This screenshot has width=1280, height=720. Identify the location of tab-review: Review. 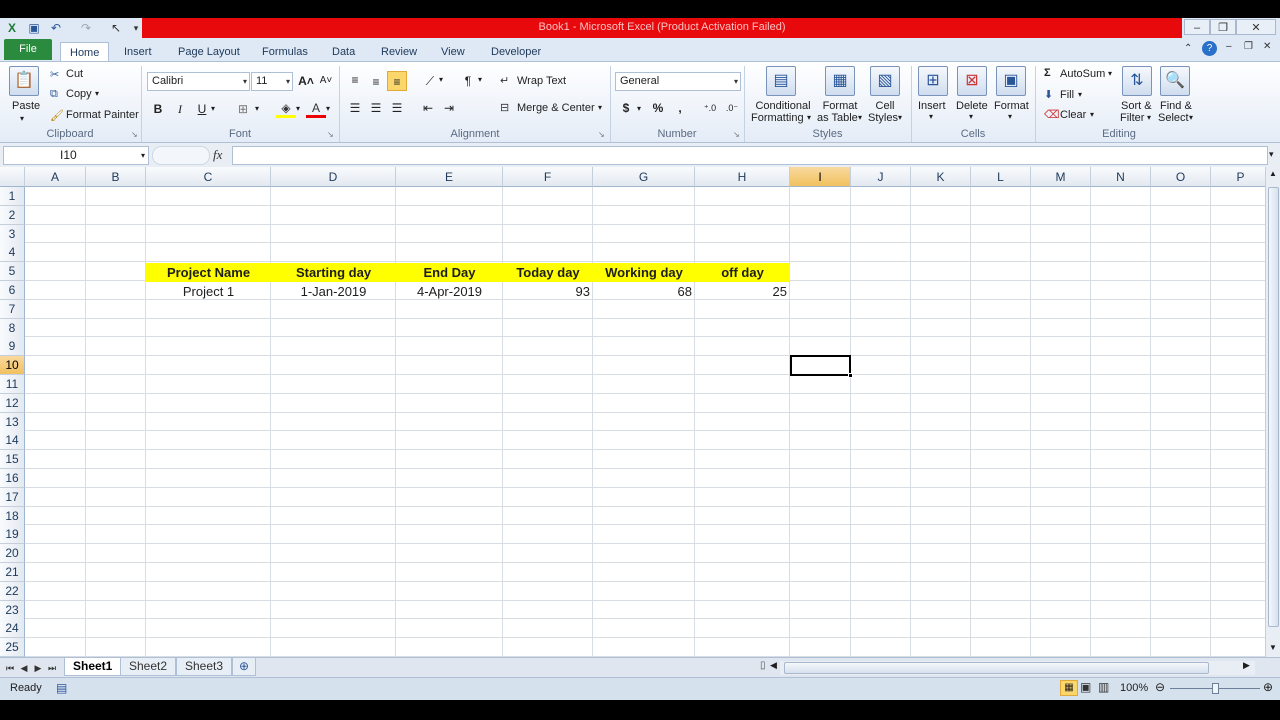
(399, 52).